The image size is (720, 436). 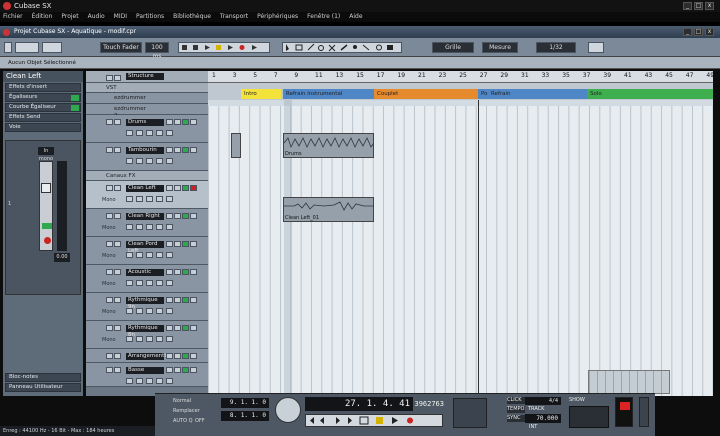 I want to click on menu-projet: Projet, so click(x=69, y=17).